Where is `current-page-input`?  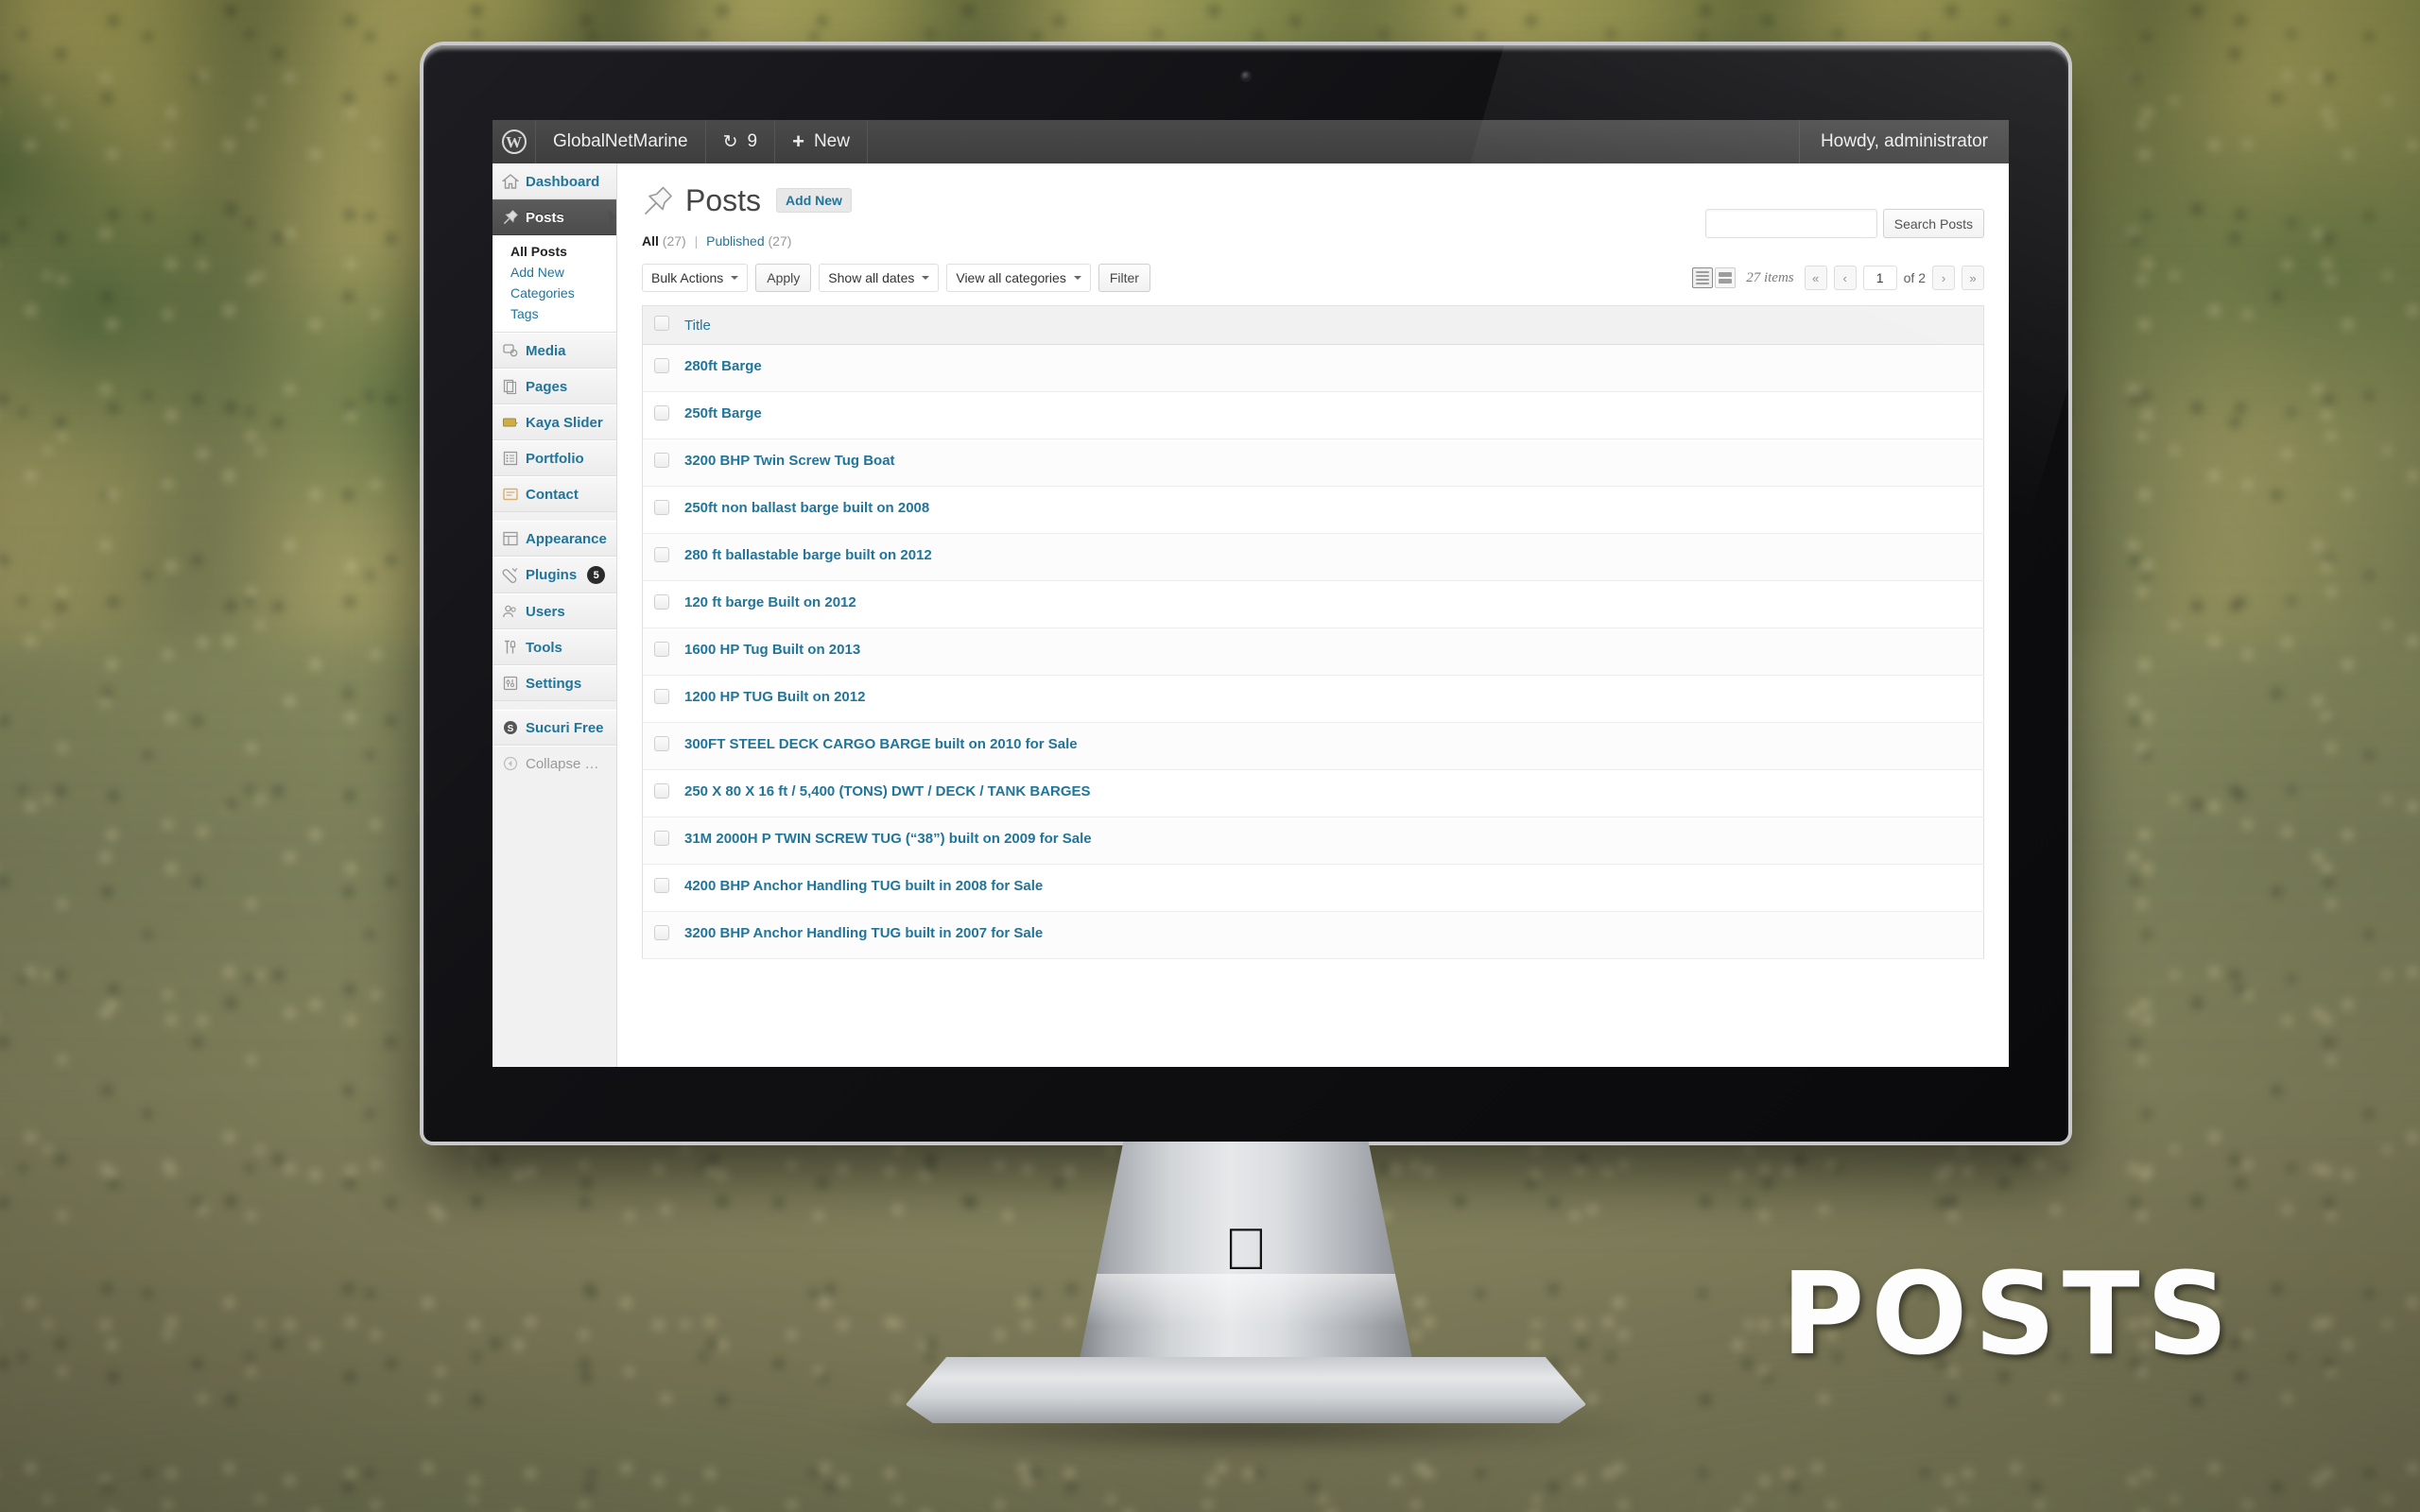 current-page-input is located at coordinates (1879, 278).